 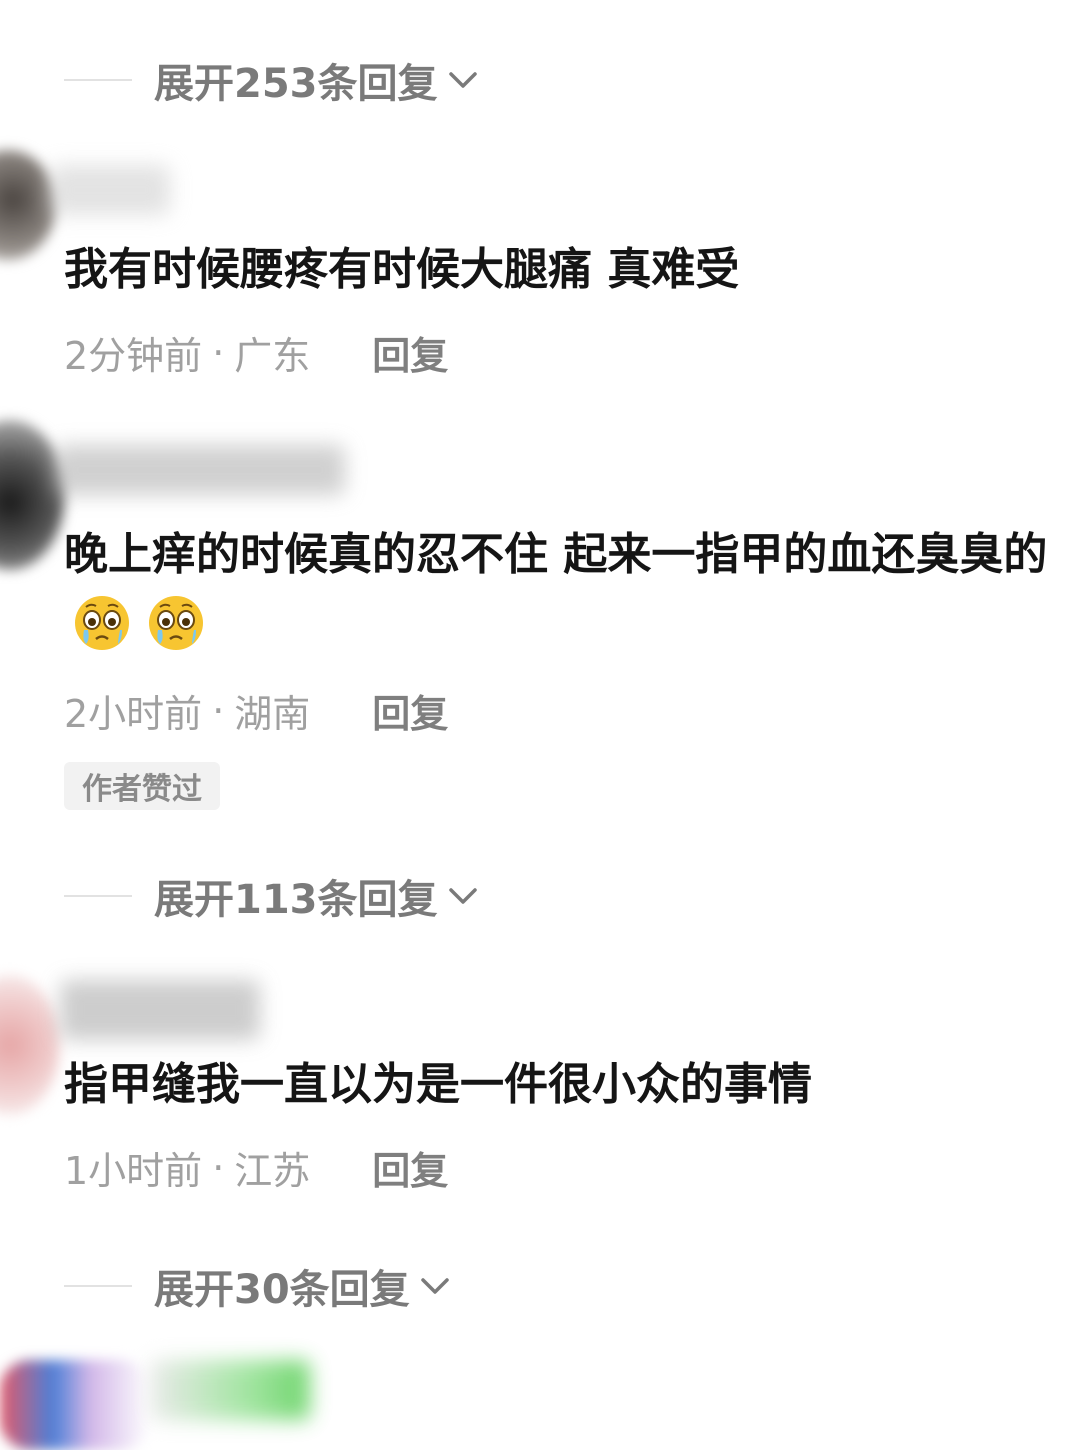 I want to click on expand-replies-label: 展开30条回复, so click(x=282, y=1290).